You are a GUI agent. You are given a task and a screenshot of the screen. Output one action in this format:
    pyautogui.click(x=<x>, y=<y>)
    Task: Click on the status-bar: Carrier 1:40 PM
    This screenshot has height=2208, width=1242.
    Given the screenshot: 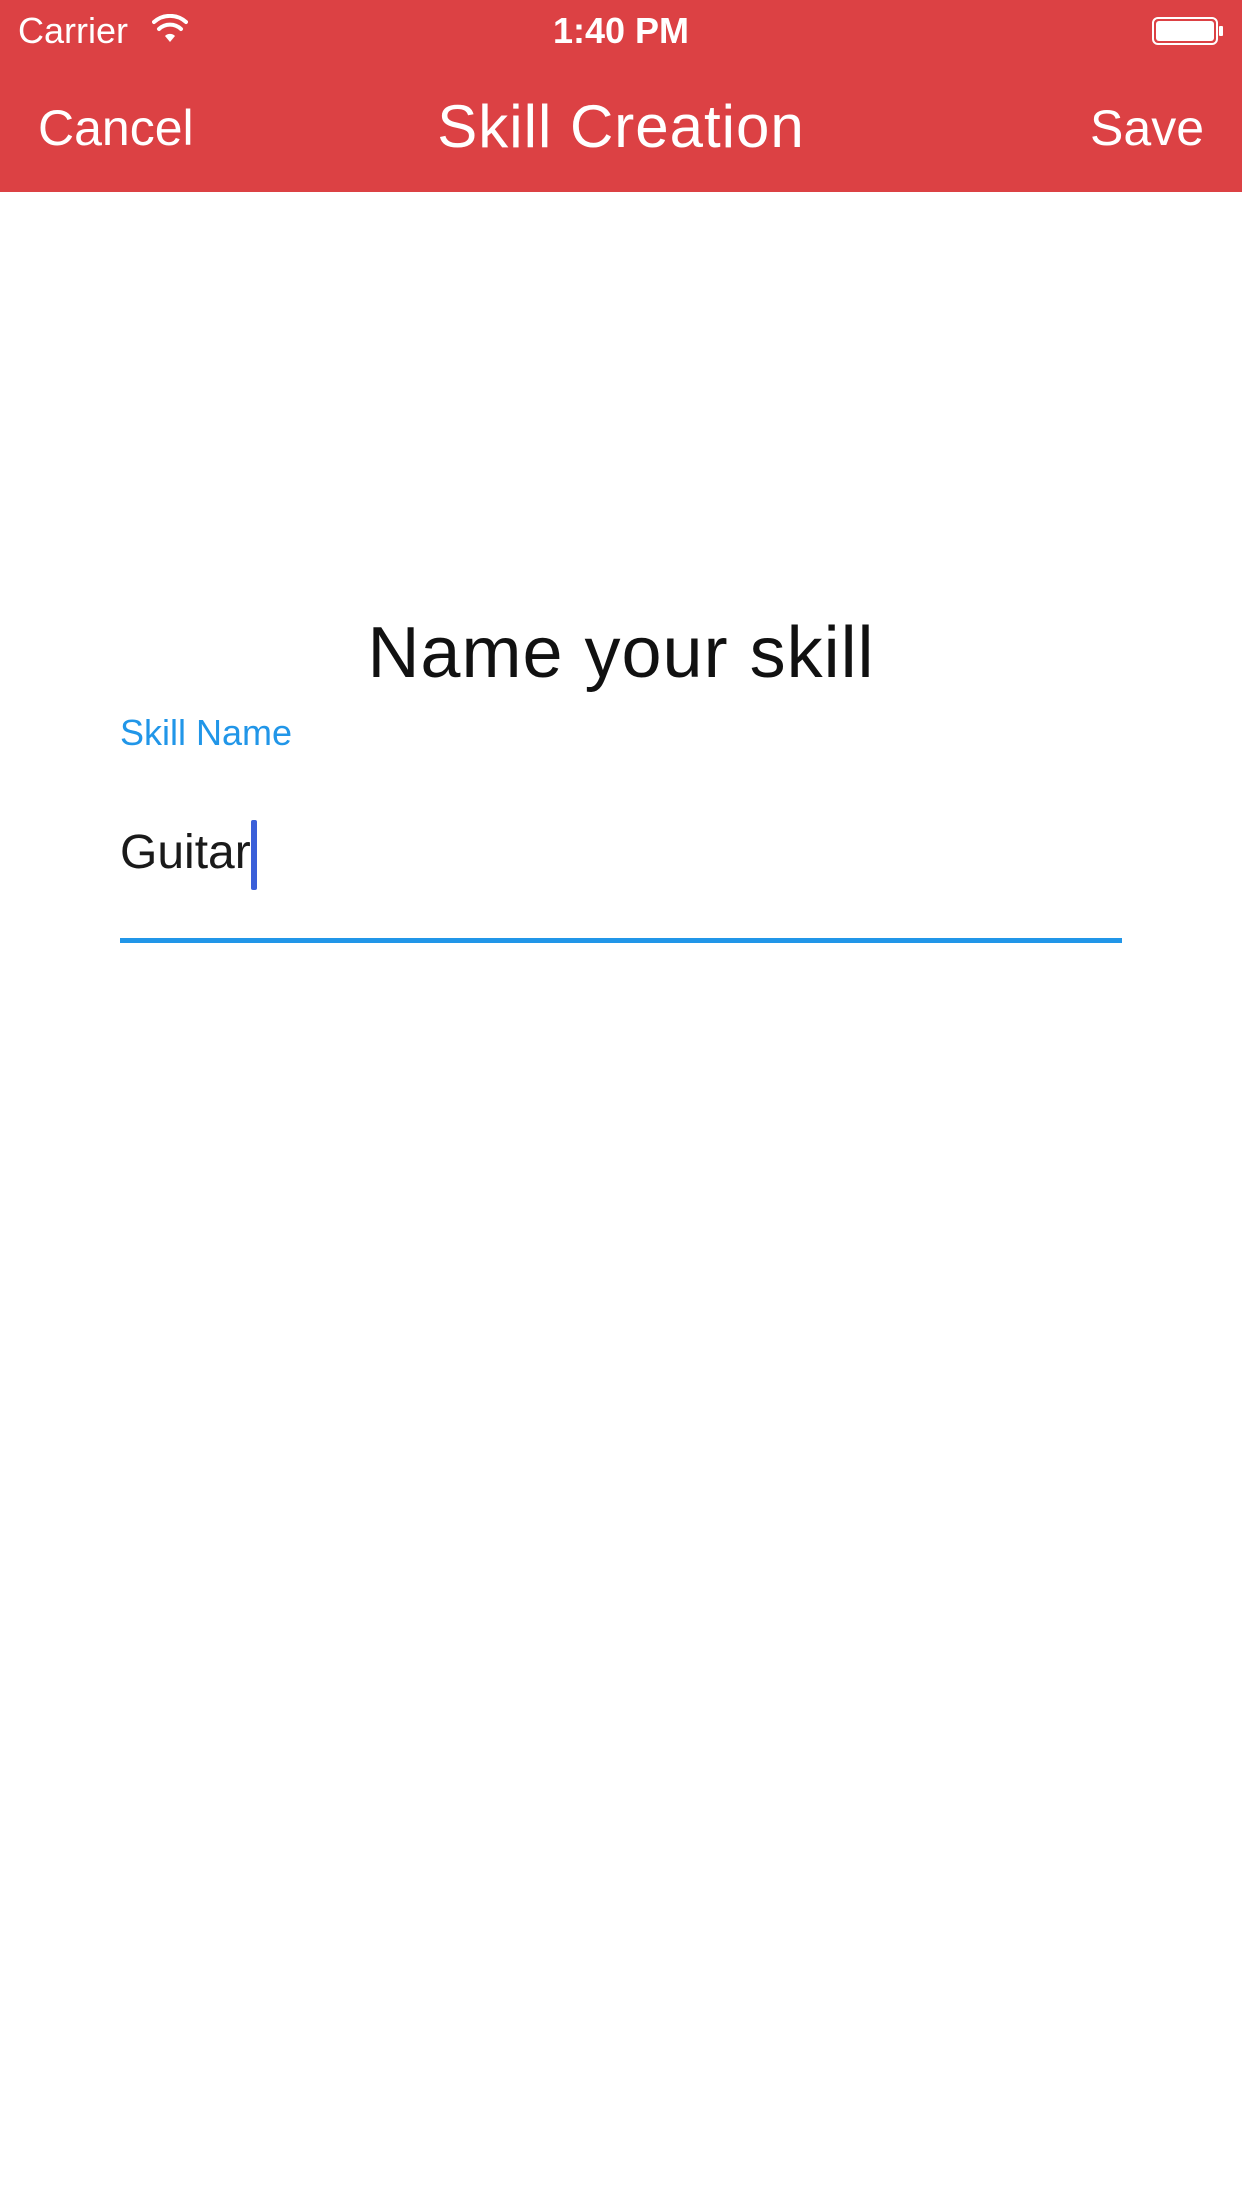 What is the action you would take?
    pyautogui.click(x=621, y=31)
    